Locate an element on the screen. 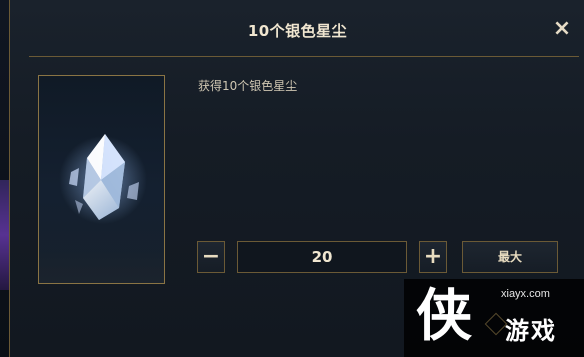 The height and width of the screenshot is (357, 584). item-description: 获得10个银色星尘 is located at coordinates (248, 86).